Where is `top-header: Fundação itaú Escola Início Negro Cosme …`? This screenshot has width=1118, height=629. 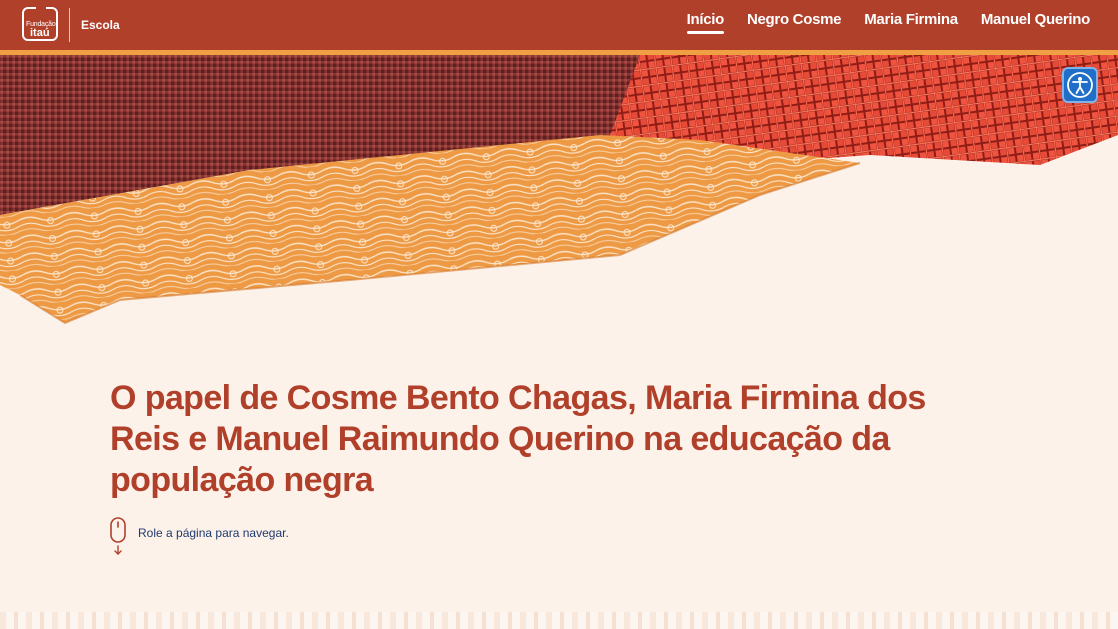
top-header: Fundação itaú Escola Início Negro Cosme … is located at coordinates (559, 27).